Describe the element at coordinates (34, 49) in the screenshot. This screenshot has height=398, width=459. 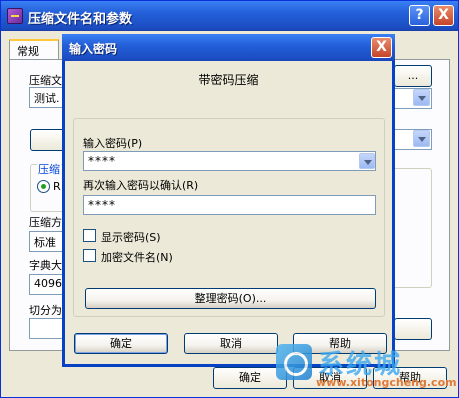
I see `tab-general: 常规` at that location.